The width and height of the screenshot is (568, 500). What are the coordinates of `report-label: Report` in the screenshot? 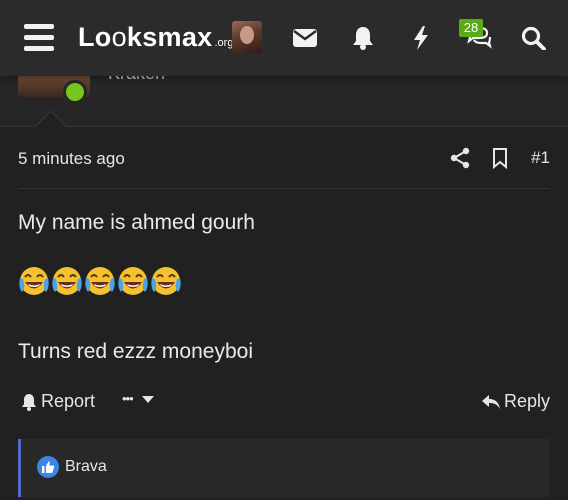 It's located at (68, 401).